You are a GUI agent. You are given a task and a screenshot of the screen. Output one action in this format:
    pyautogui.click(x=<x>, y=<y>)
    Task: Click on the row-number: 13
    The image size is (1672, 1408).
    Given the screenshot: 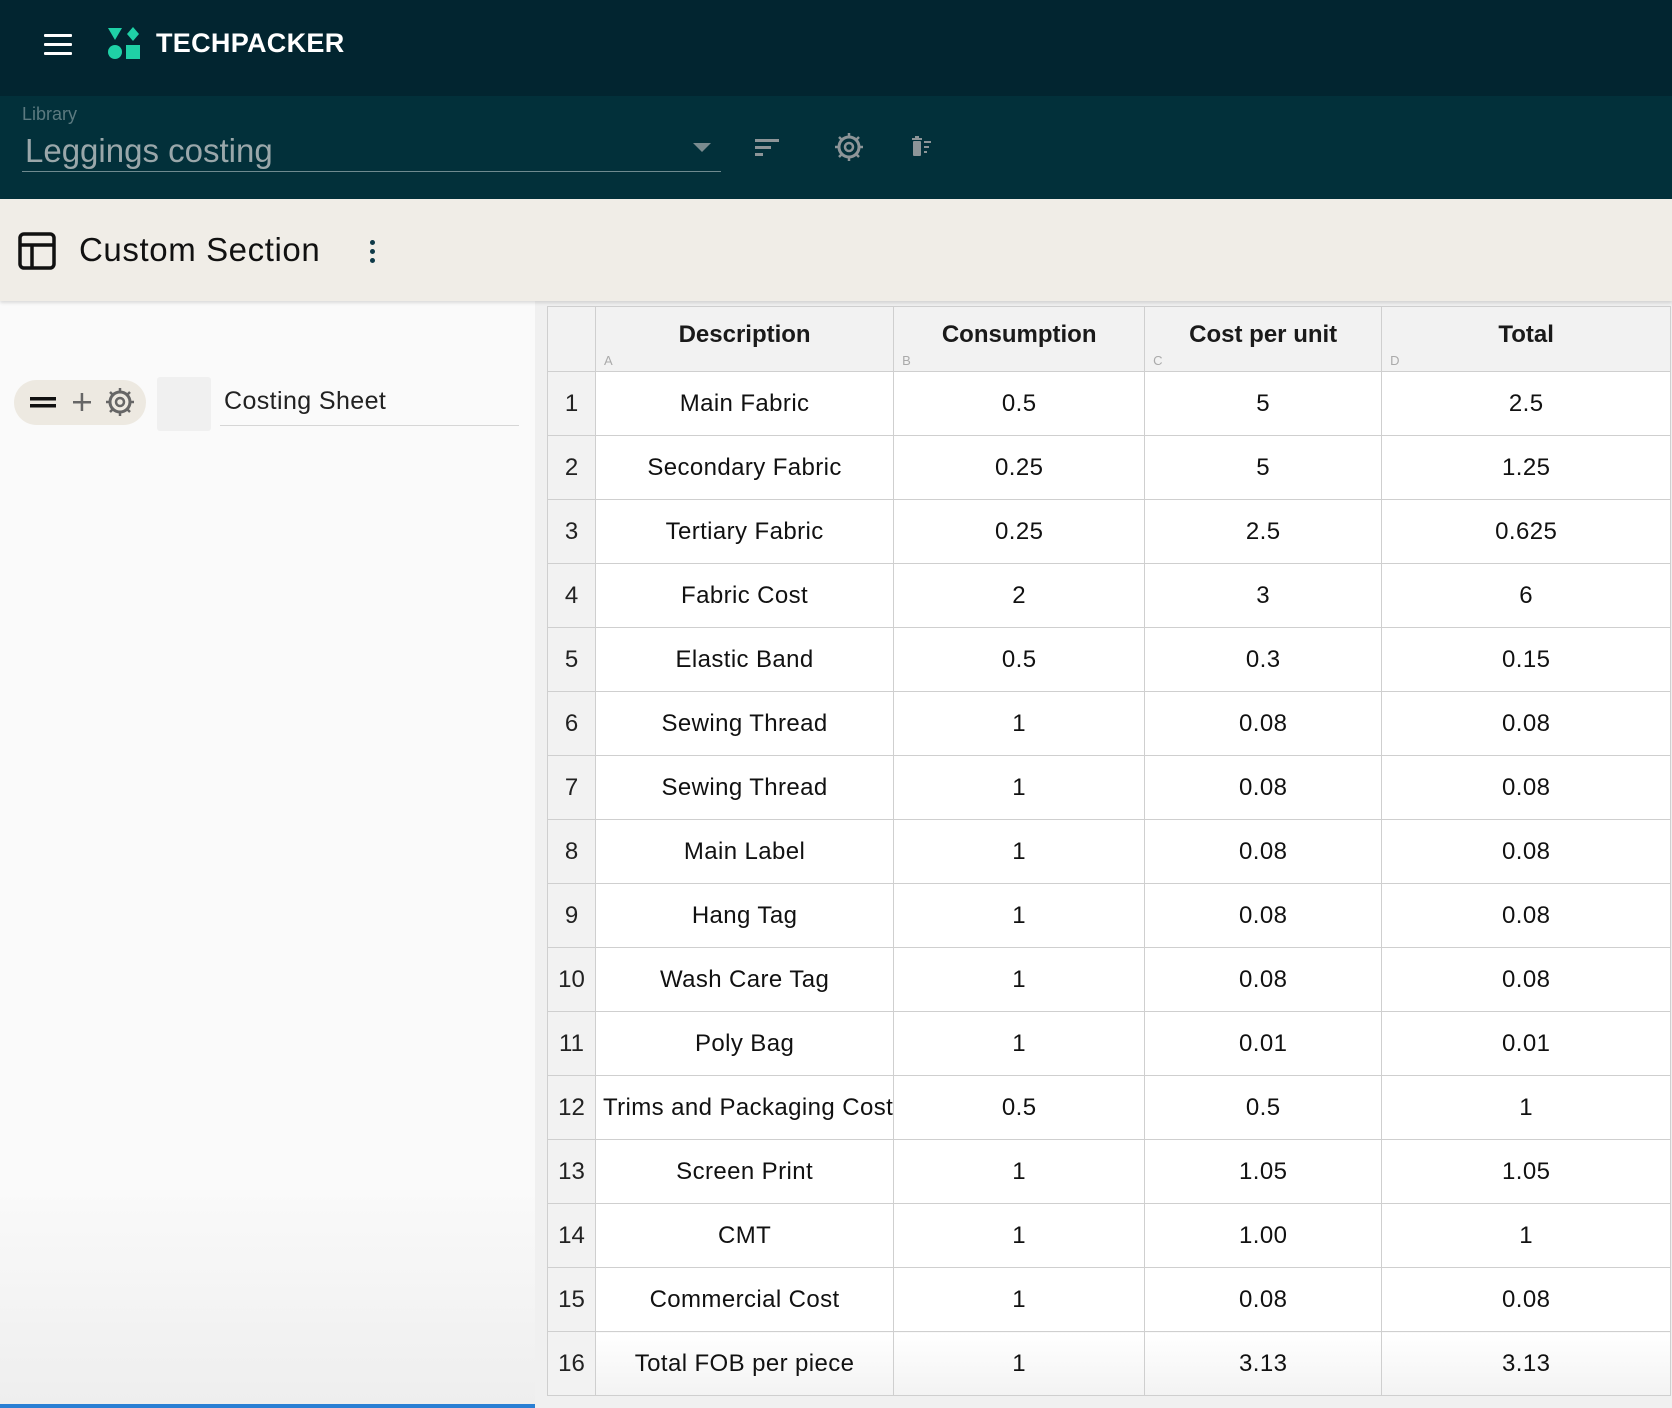 What is the action you would take?
    pyautogui.click(x=571, y=1171)
    